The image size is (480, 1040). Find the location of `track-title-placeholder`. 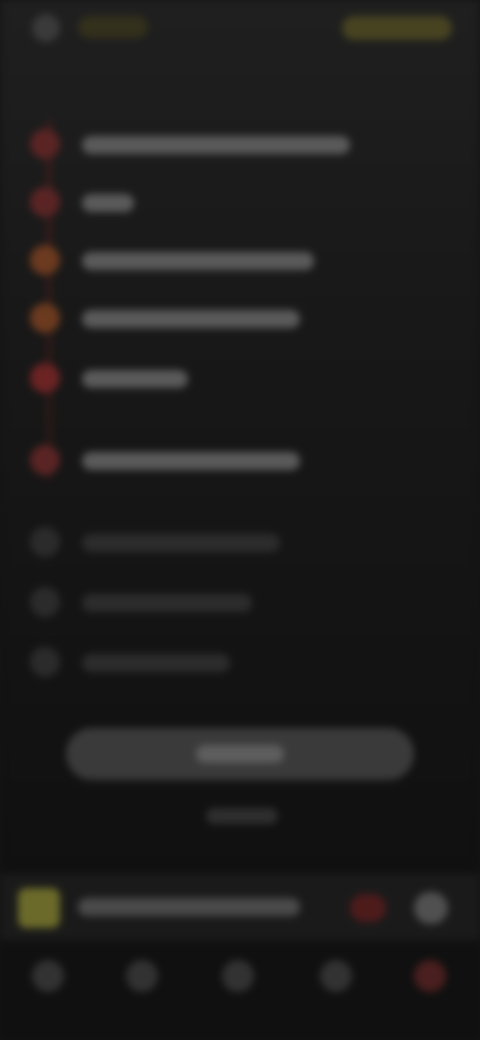

track-title-placeholder is located at coordinates (189, 907).